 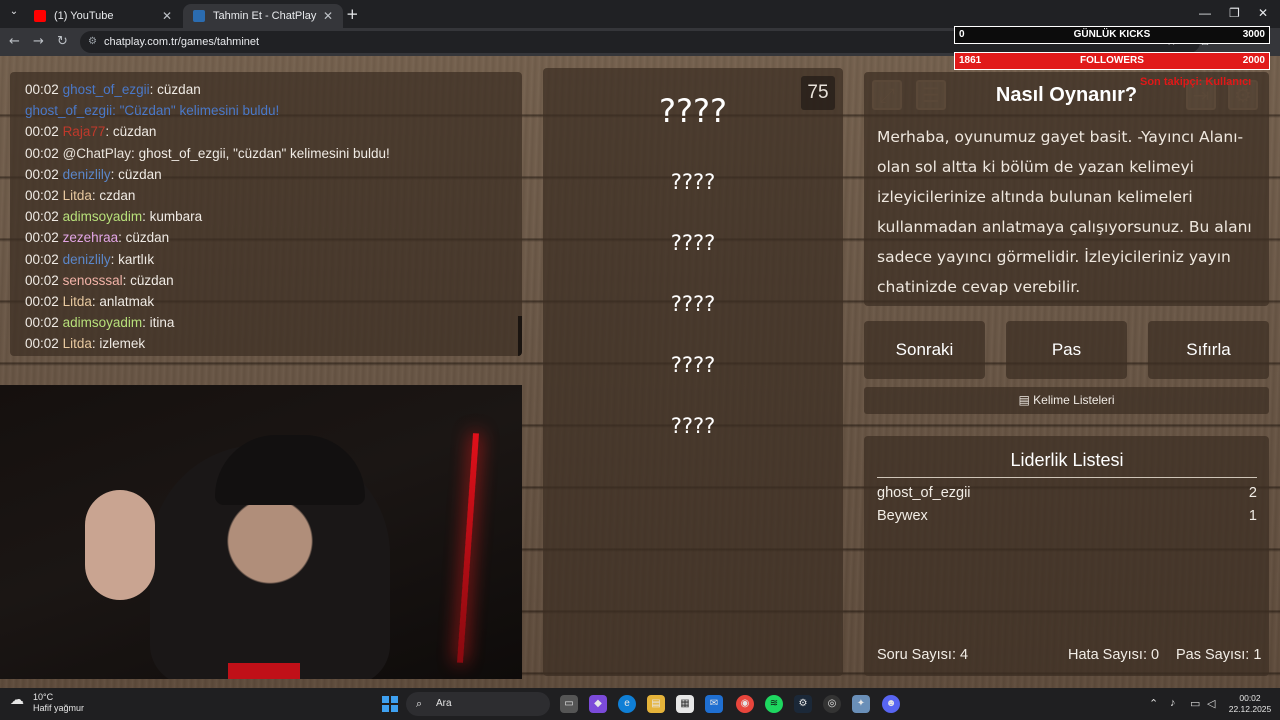 I want to click on fullscreen-icon: ⤢, so click(x=887, y=95).